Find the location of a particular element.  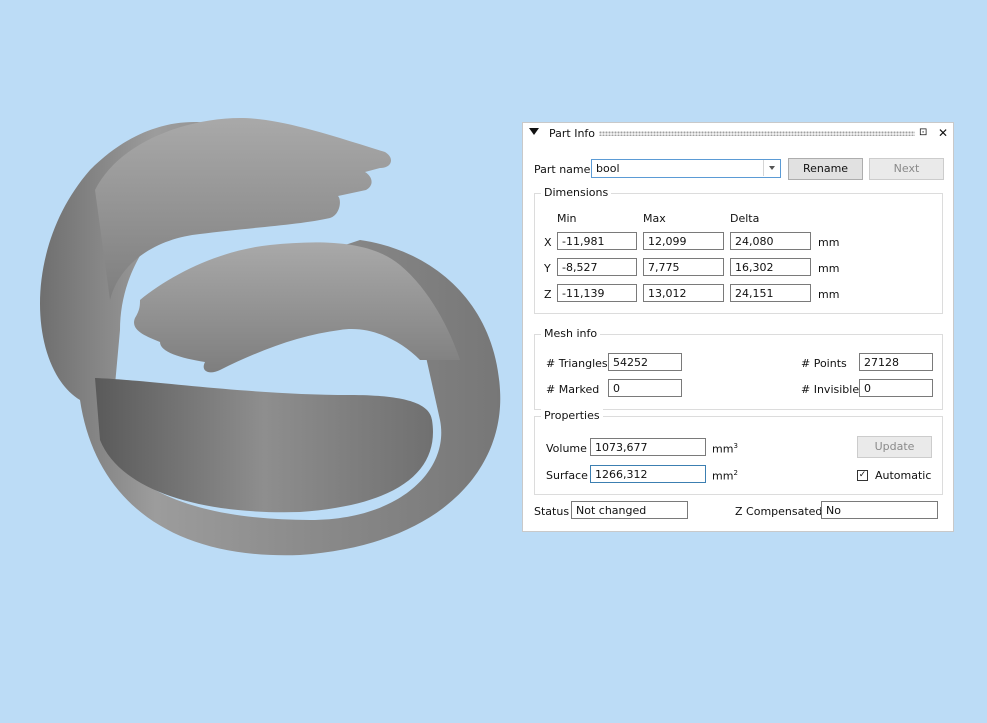

pin-icon: ⊡ is located at coordinates (923, 132).